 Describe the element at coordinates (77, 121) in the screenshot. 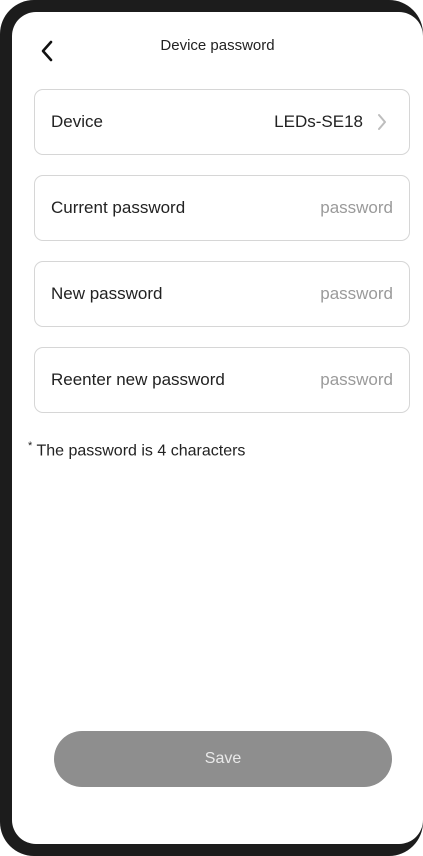

I see `device-label: Device` at that location.